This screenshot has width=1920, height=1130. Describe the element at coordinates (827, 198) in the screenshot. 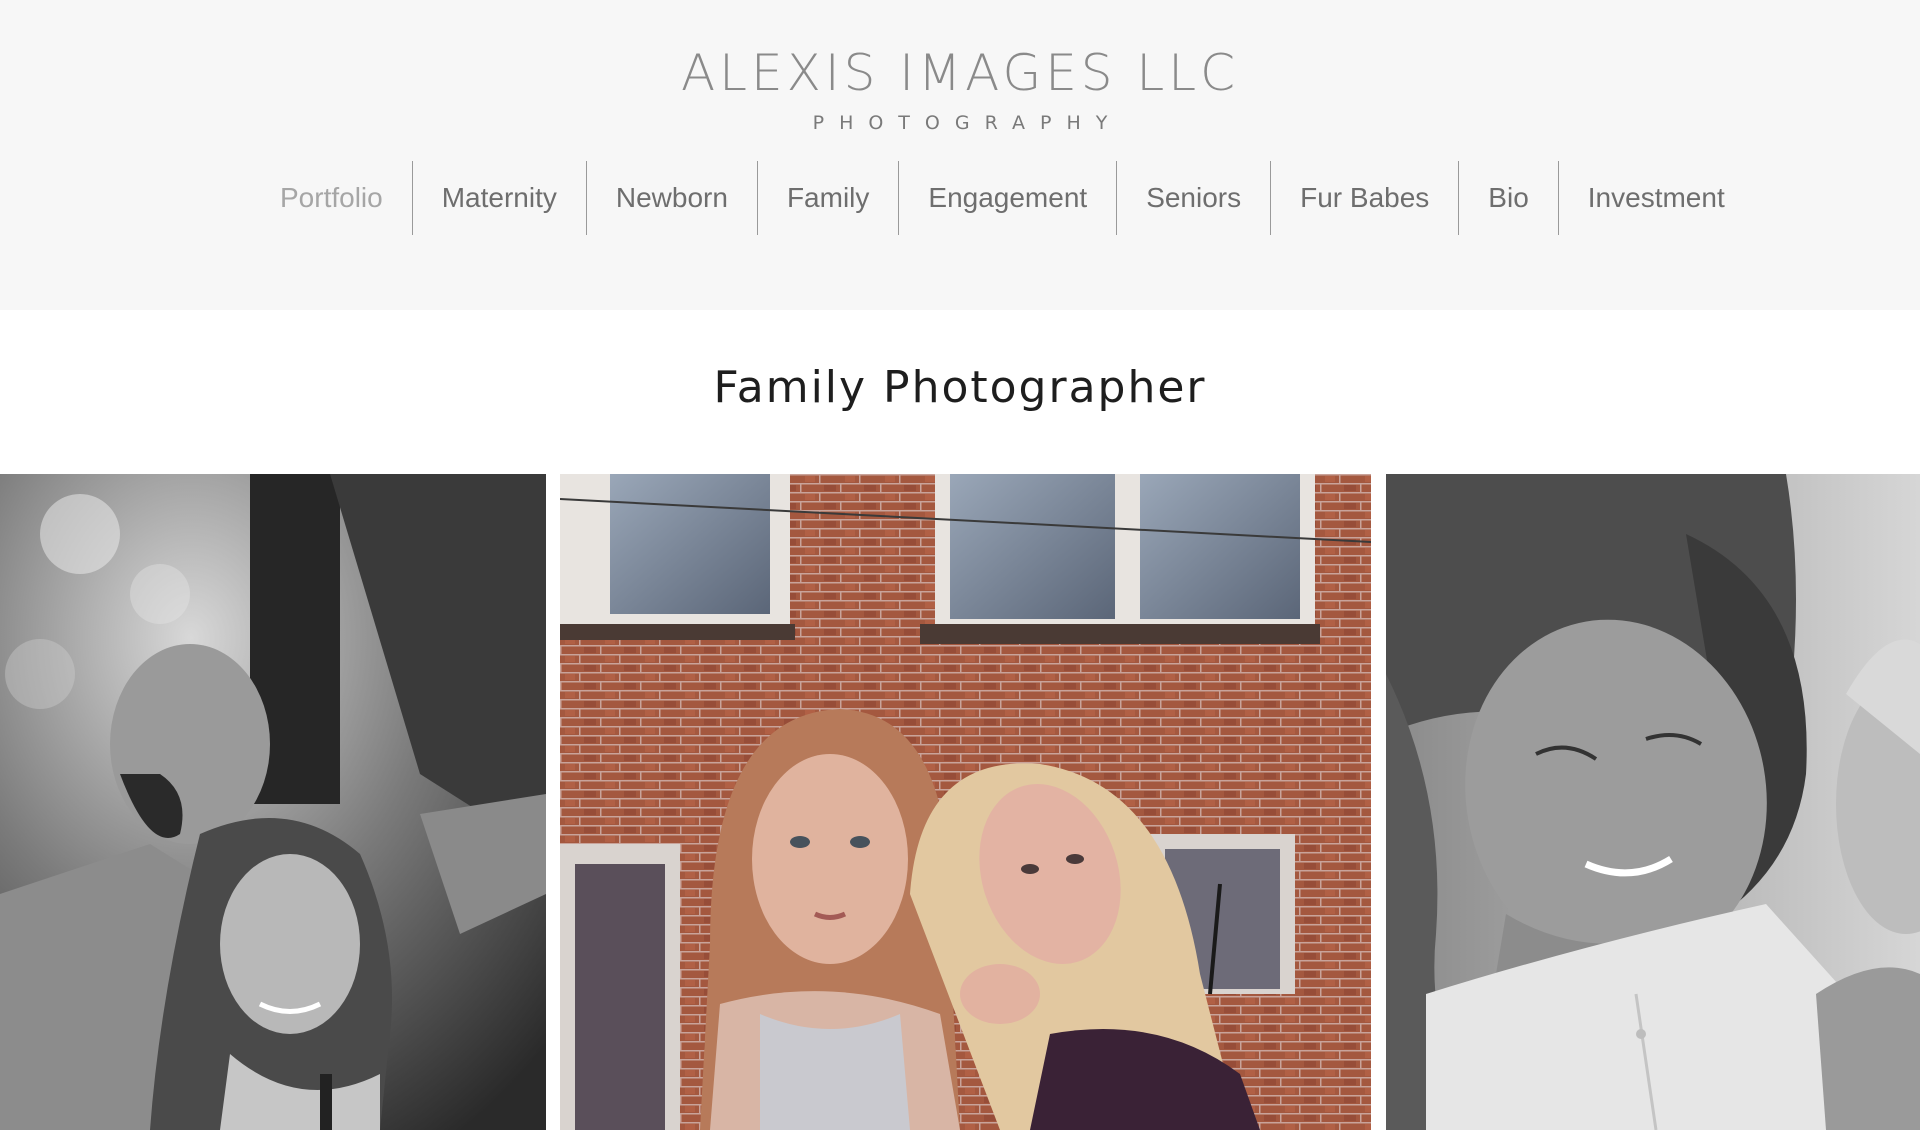

I see `nav-item-family: Family` at that location.